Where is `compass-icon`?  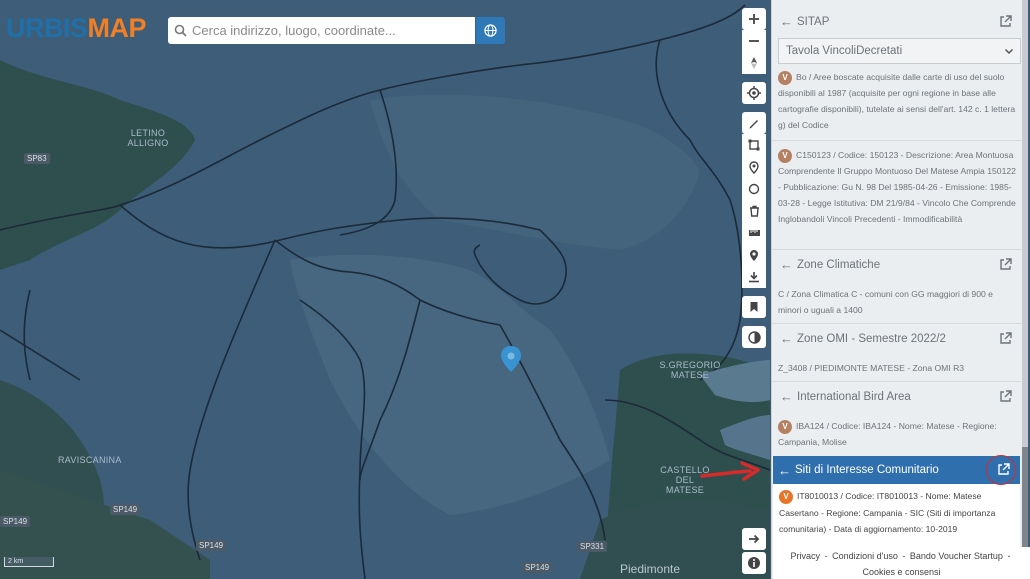 compass-icon is located at coordinates (754, 63).